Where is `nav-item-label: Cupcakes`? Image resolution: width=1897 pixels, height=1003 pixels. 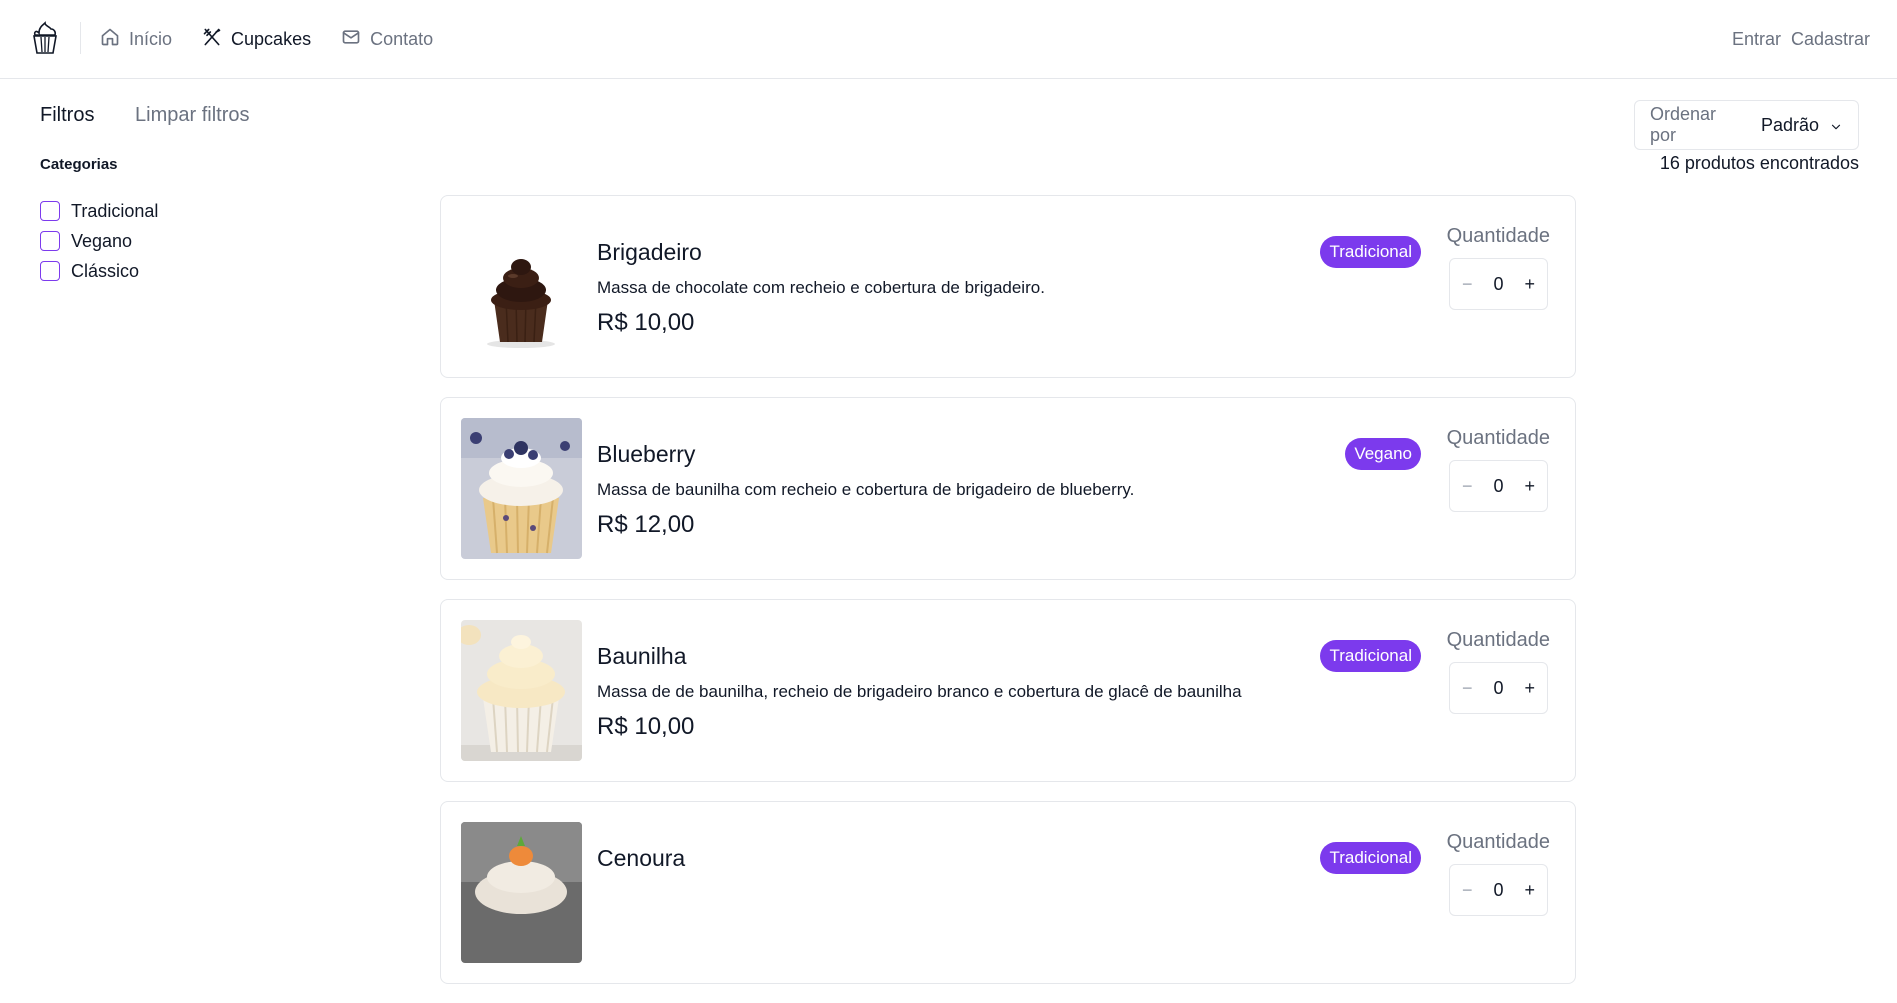
nav-item-label: Cupcakes is located at coordinates (271, 39).